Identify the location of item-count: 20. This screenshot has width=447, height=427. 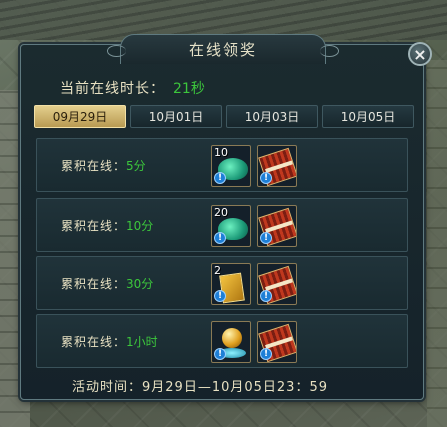
(221, 212).